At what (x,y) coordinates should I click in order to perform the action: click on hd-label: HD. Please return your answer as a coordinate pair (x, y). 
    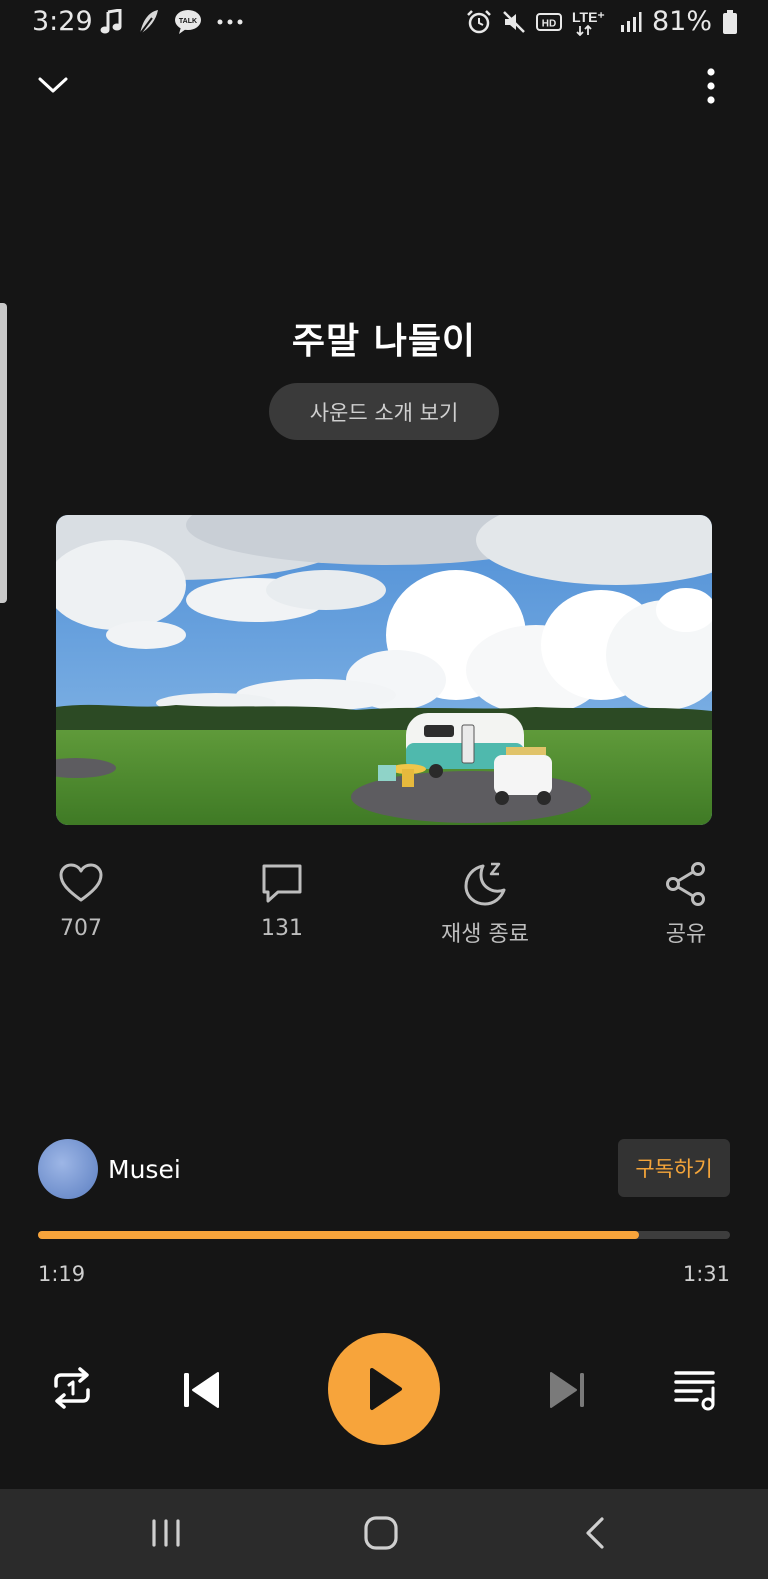
    Looking at the image, I should click on (549, 23).